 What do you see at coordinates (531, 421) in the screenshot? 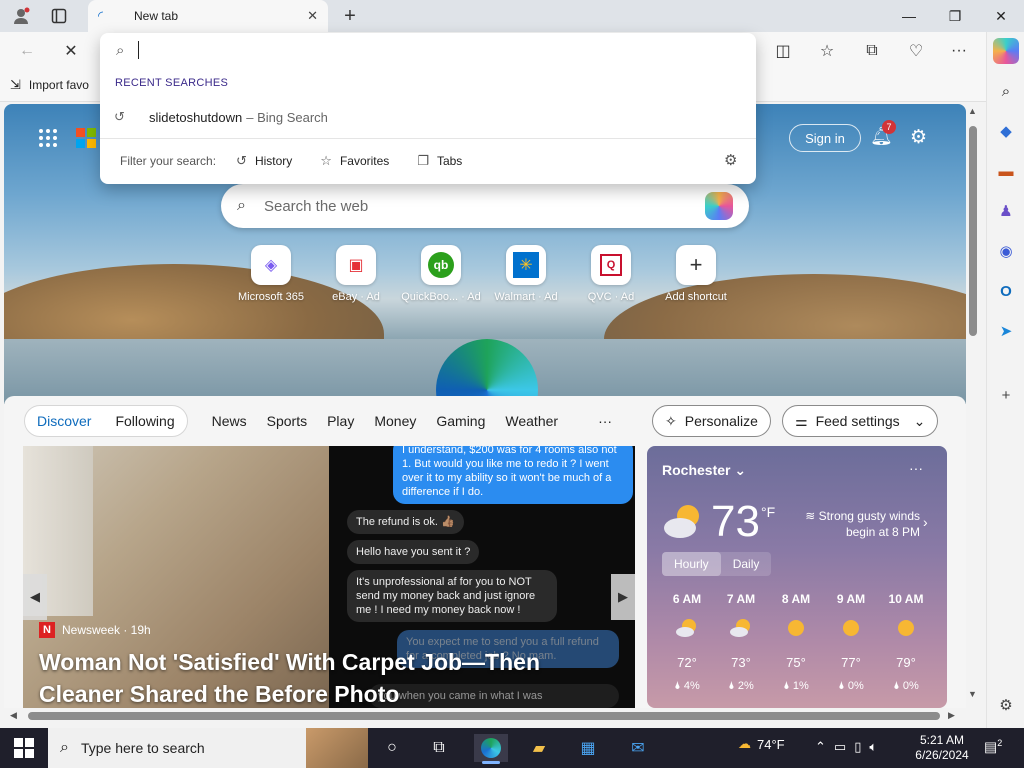
I see `nav-weather: Weather` at bounding box center [531, 421].